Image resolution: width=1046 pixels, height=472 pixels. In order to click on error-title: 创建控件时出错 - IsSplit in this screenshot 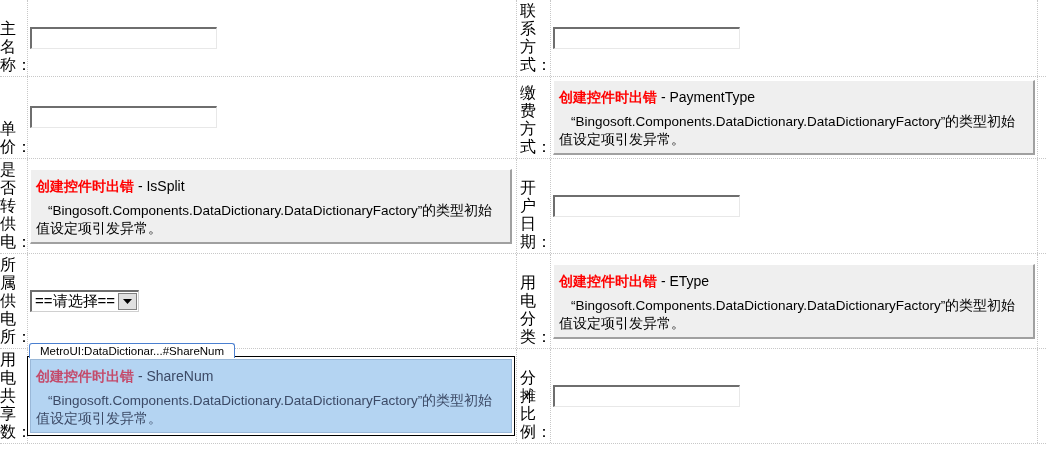, I will do `click(111, 186)`.